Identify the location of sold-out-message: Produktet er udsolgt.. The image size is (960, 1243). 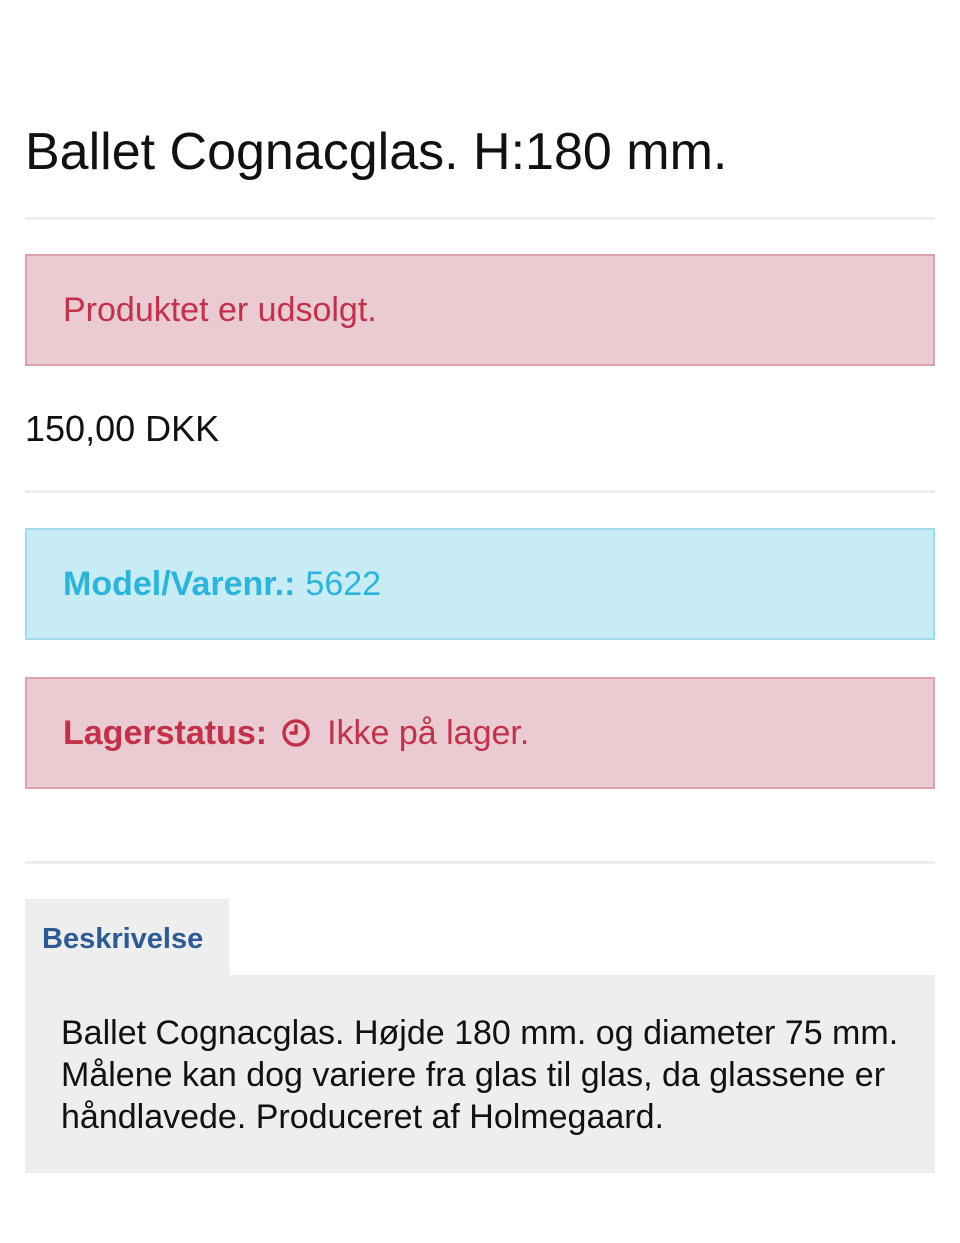
(220, 309).